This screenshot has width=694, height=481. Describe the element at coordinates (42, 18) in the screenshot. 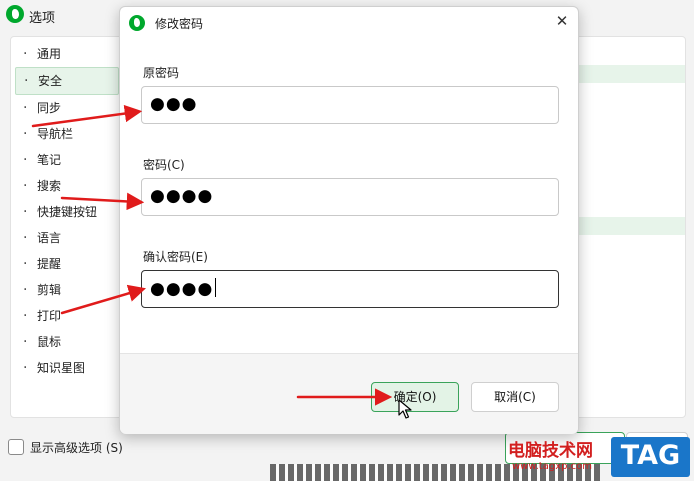

I see `options-window-title: 选项` at that location.